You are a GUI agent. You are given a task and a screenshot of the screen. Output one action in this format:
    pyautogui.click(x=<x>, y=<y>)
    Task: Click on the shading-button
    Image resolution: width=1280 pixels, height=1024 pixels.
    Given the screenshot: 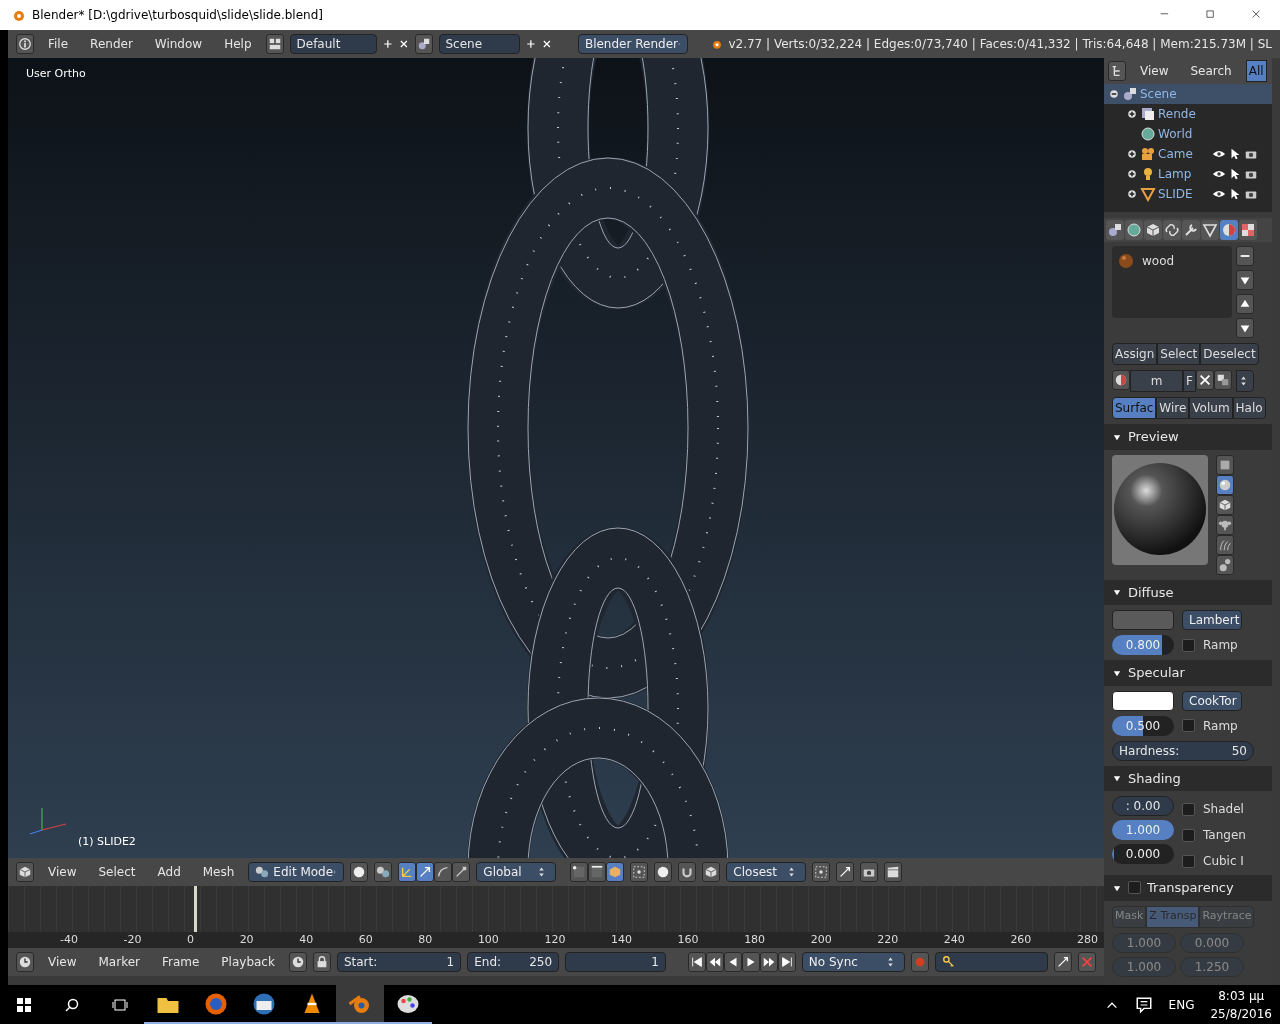 What is the action you would take?
    pyautogui.click(x=359, y=872)
    